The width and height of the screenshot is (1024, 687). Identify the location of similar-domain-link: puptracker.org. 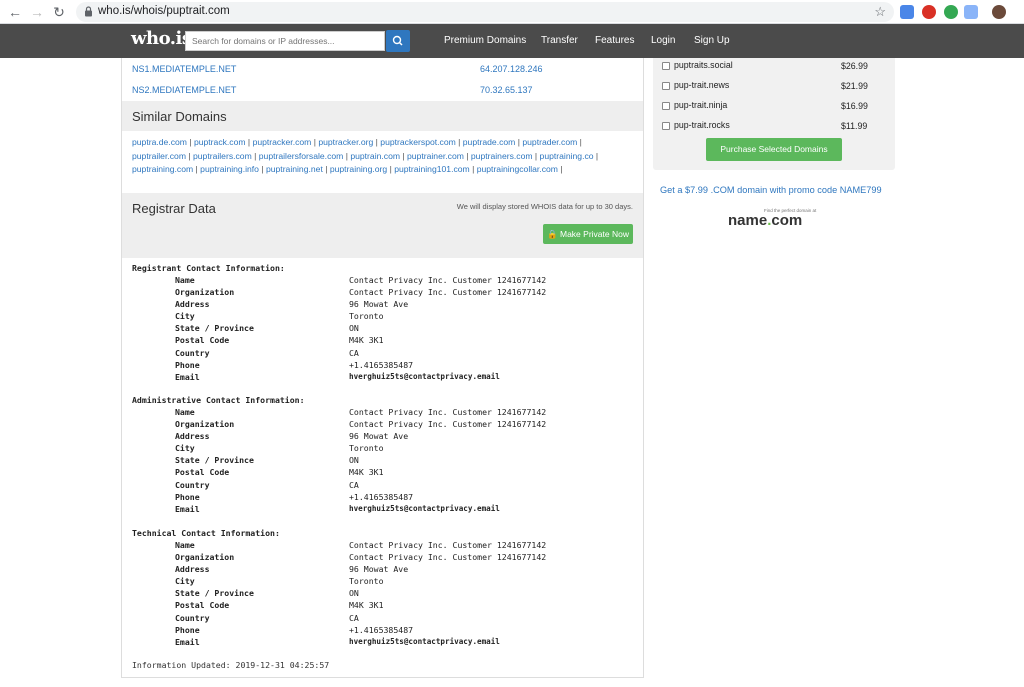
(345, 142).